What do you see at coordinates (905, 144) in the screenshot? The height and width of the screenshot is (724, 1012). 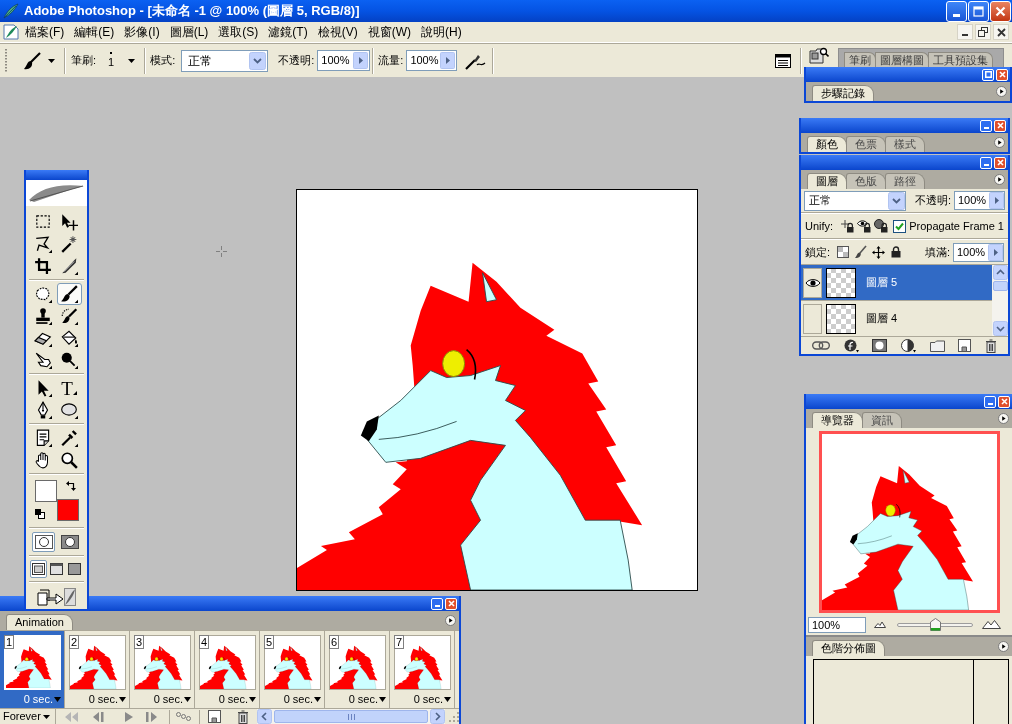 I see `panel-tab: 樣式` at bounding box center [905, 144].